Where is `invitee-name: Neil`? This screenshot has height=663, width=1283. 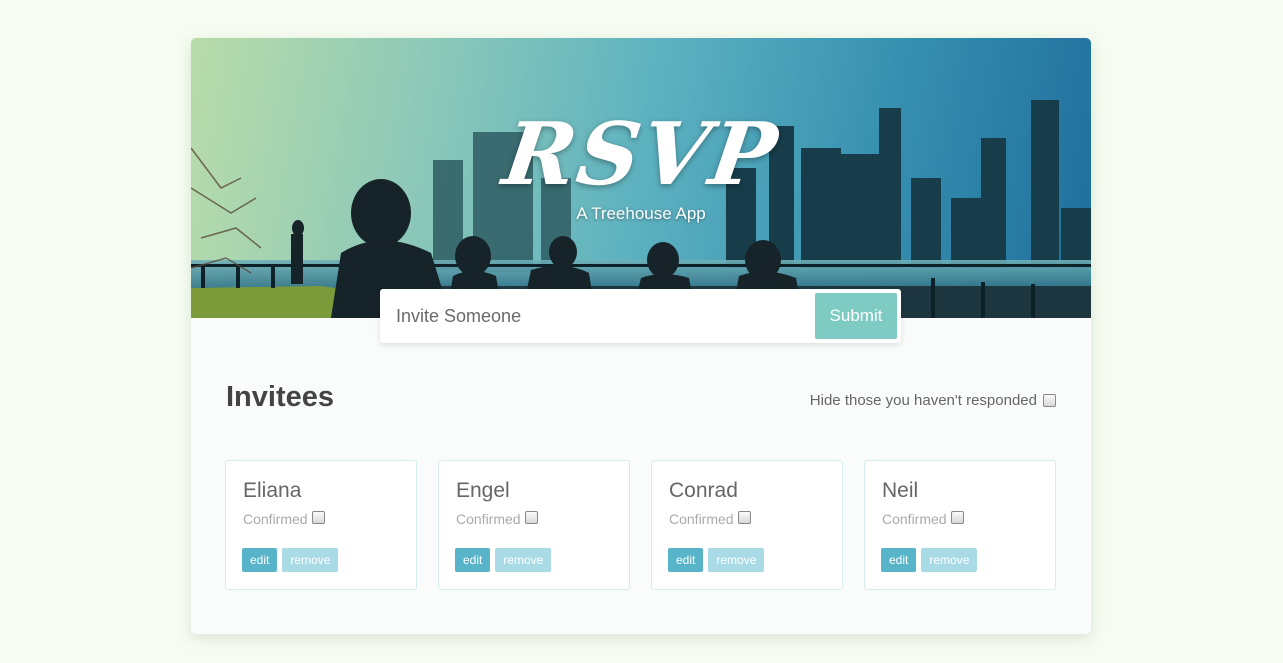 invitee-name: Neil is located at coordinates (900, 490).